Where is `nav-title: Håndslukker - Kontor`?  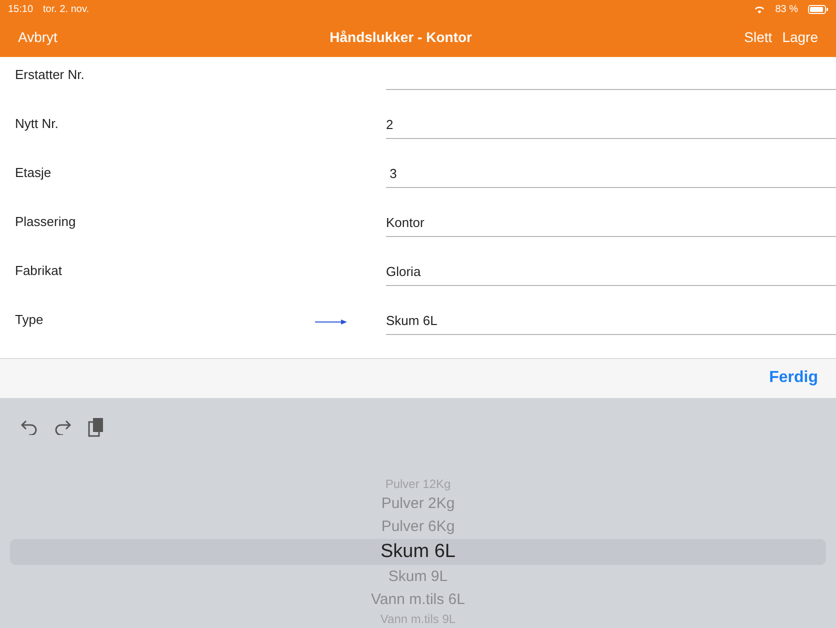 nav-title: Håndslukker - Kontor is located at coordinates (400, 37).